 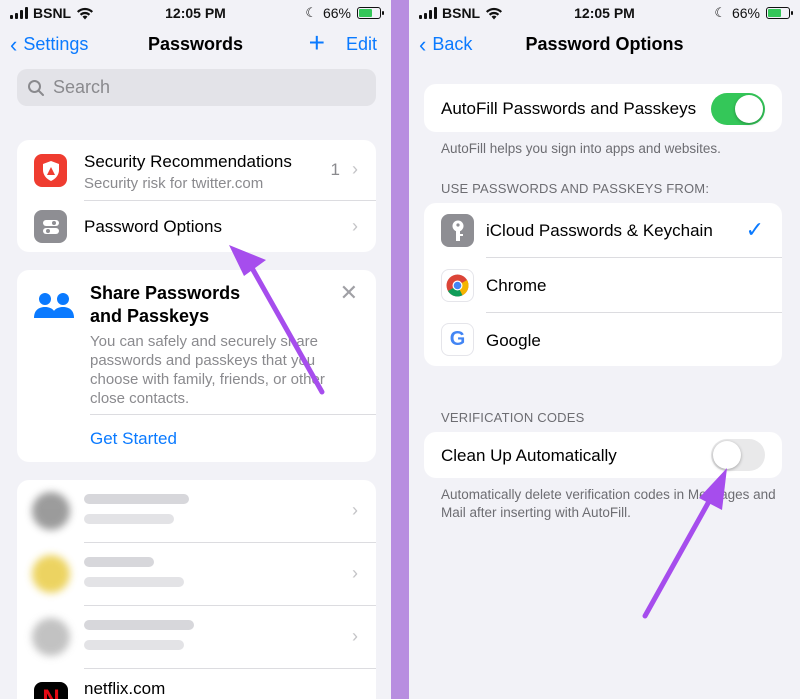 What do you see at coordinates (569, 108) in the screenshot?
I see `autofill-label: AutoFill Passwords and Passkeys` at bounding box center [569, 108].